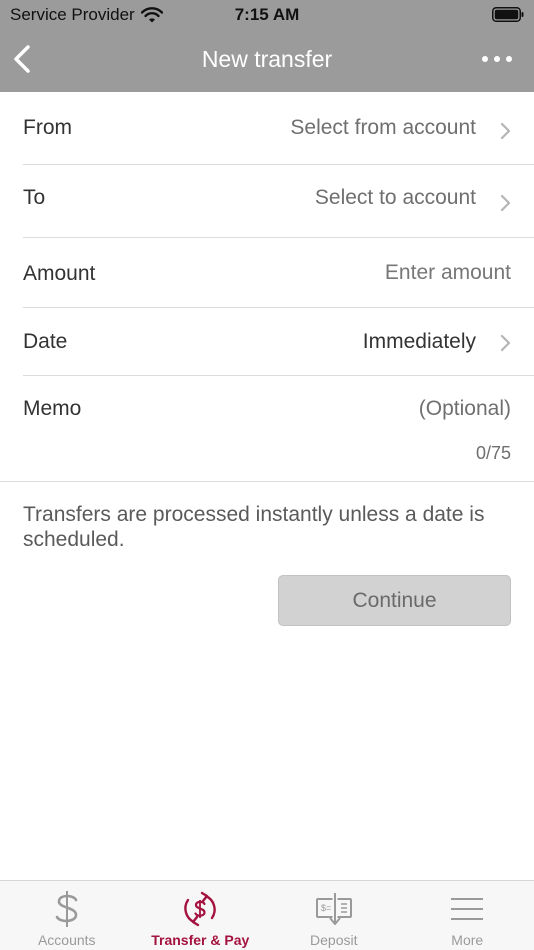  Describe the element at coordinates (52, 408) in the screenshot. I see `memo-label: Memo` at that location.